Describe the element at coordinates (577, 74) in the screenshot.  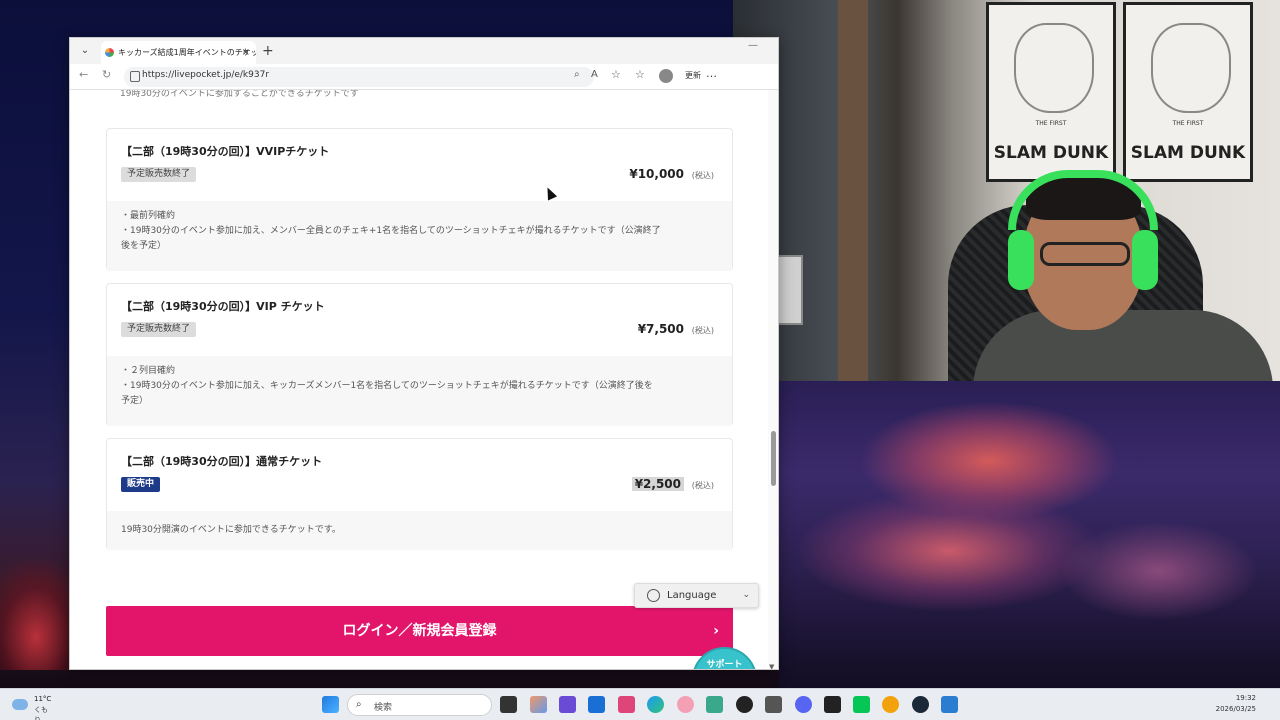
I see `zoom-icon: ⌕` at that location.